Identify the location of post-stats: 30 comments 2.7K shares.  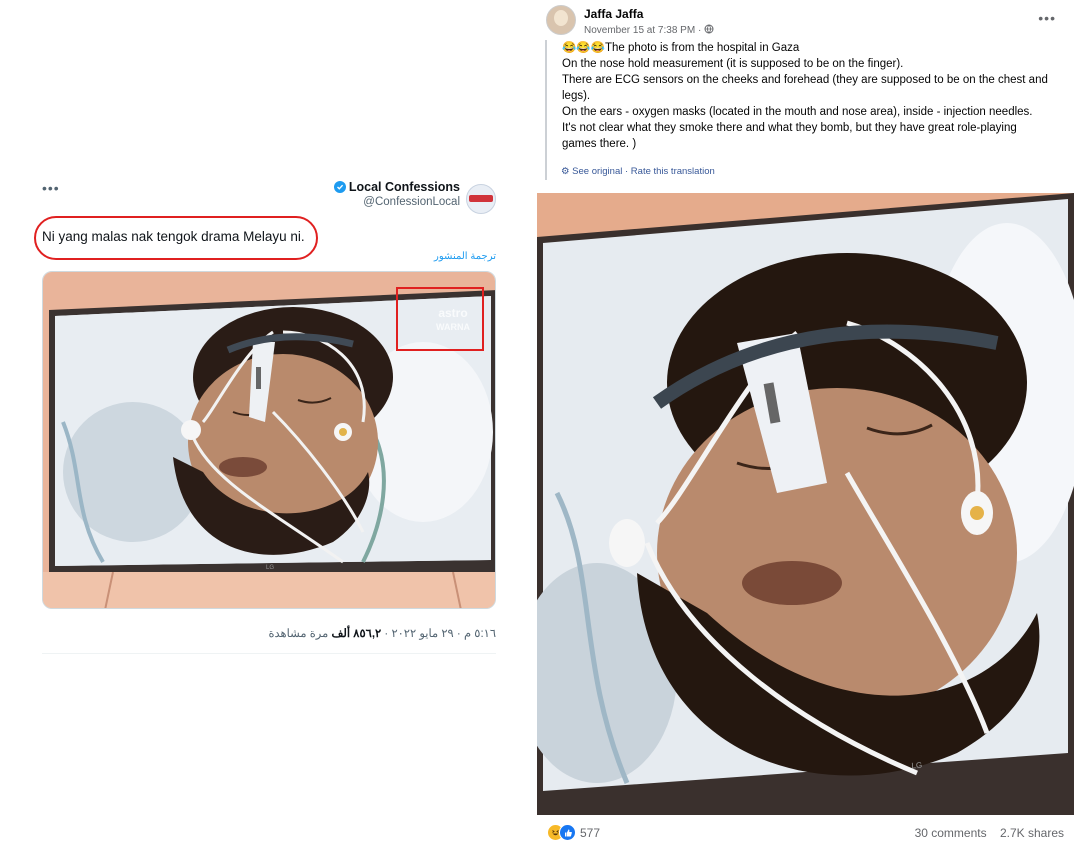
(984, 833).